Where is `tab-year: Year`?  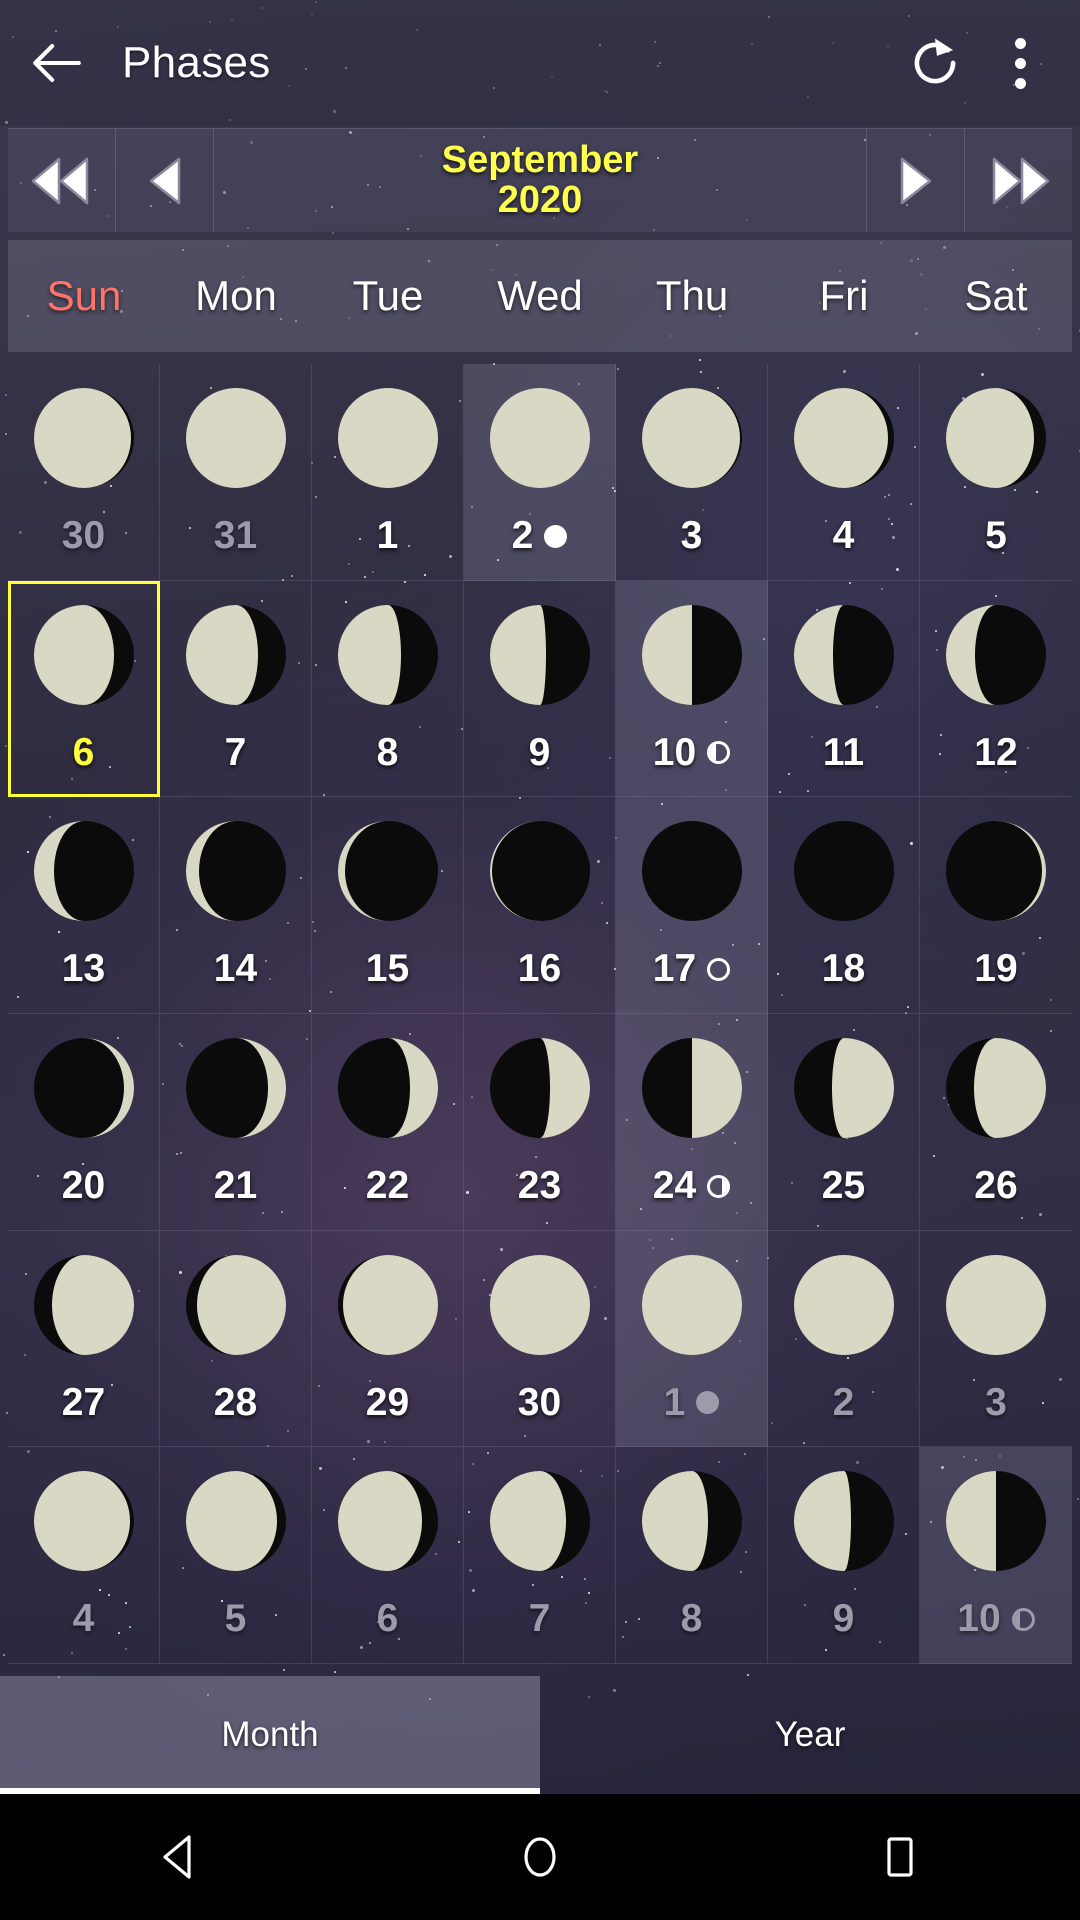
tab-year: Year is located at coordinates (810, 1735).